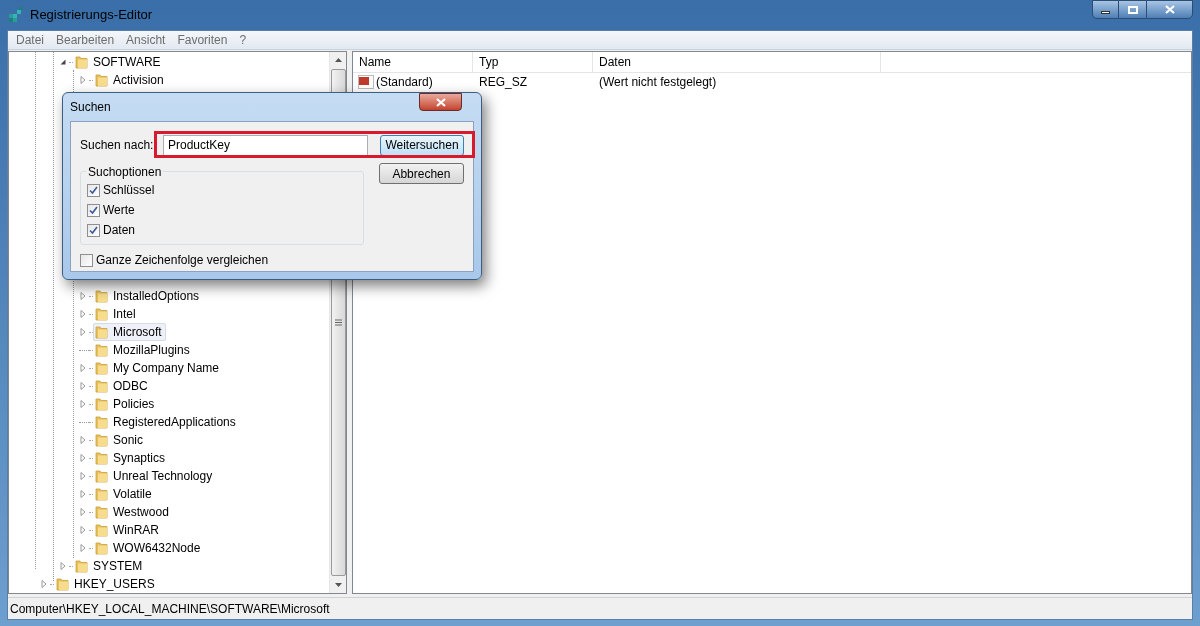  Describe the element at coordinates (1132, 9) in the screenshot. I see `maximize-button` at that location.